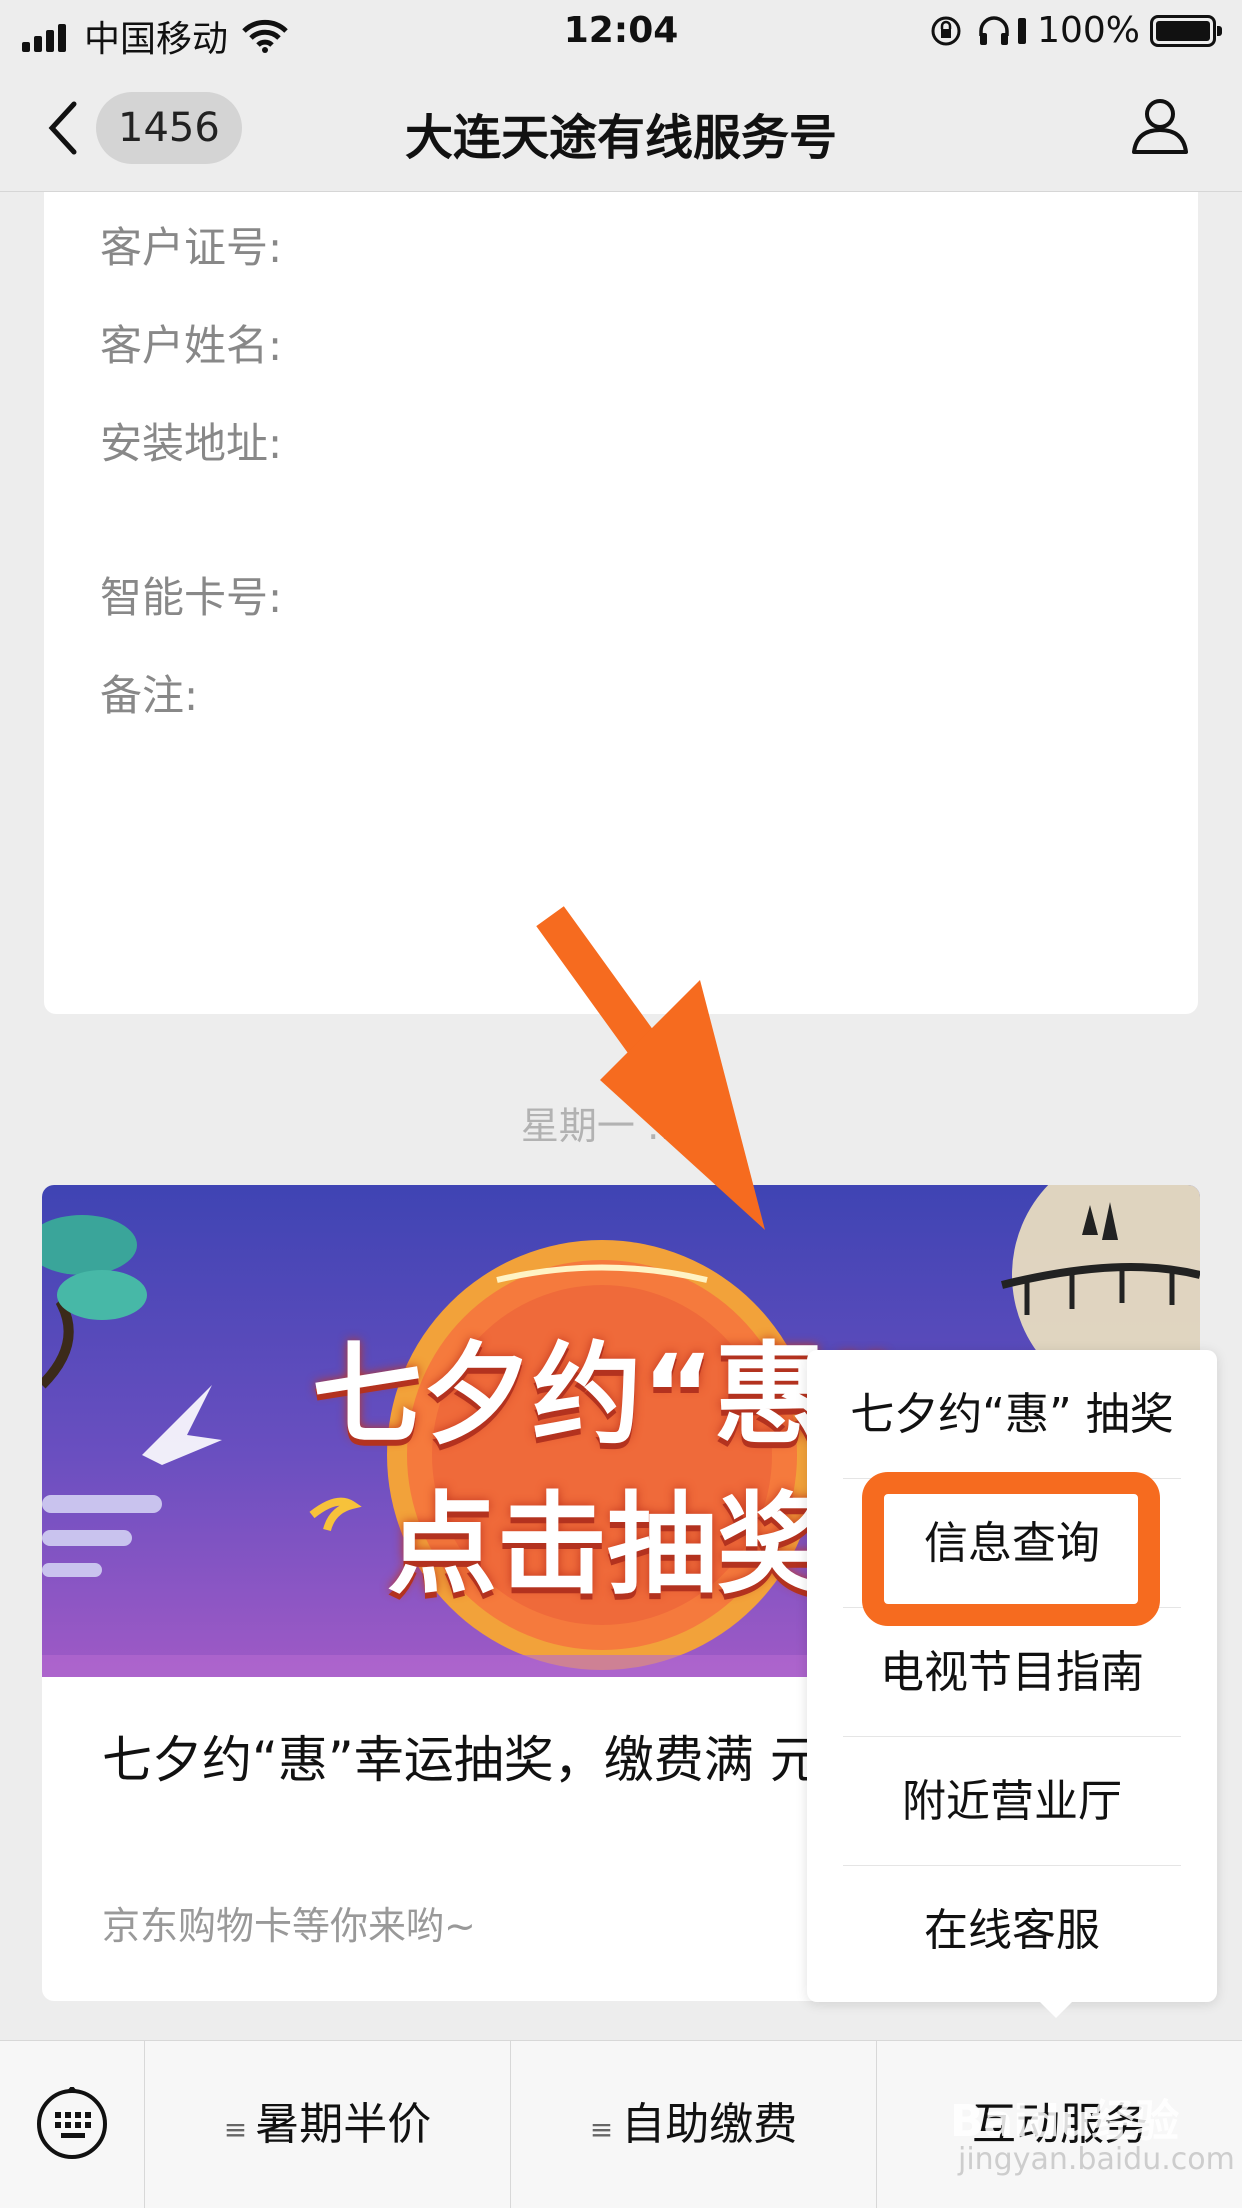 Image resolution: width=1242 pixels, height=2208 pixels. What do you see at coordinates (1096, 2159) in the screenshot?
I see `watermark-url: jingyan.baidu.com` at bounding box center [1096, 2159].